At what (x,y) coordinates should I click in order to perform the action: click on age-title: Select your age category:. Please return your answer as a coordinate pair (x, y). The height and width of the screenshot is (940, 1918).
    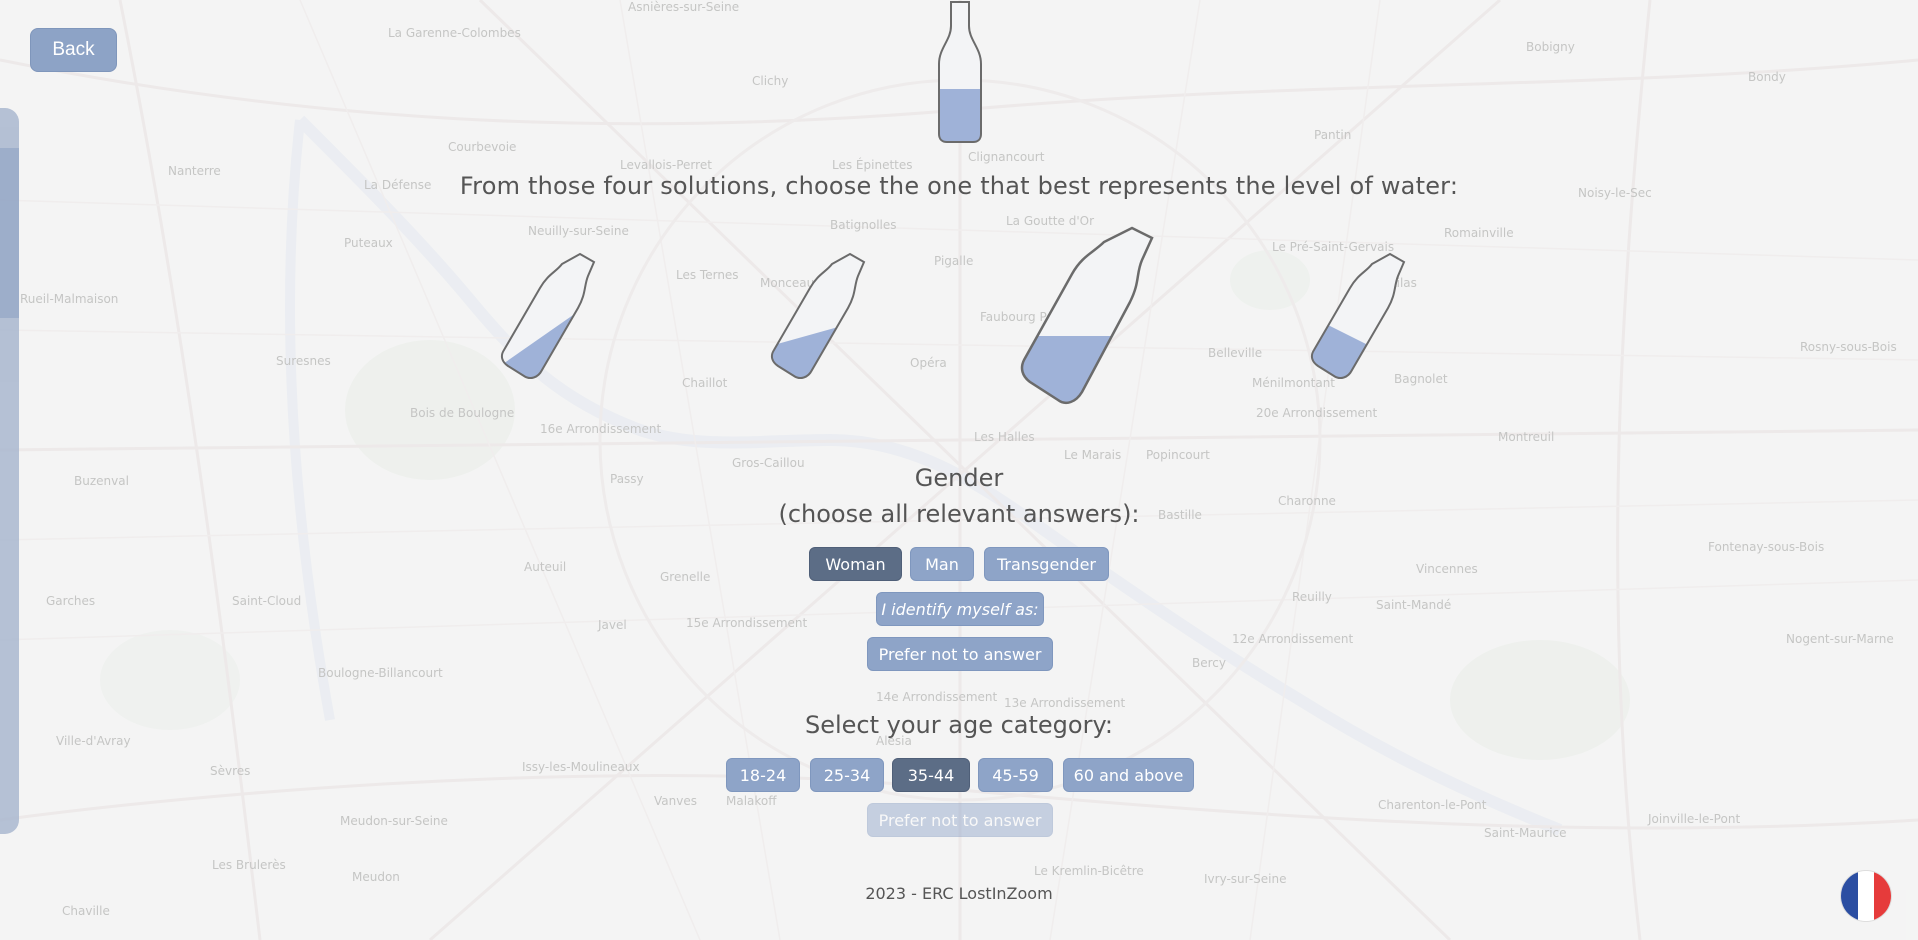
    Looking at the image, I should click on (958, 725).